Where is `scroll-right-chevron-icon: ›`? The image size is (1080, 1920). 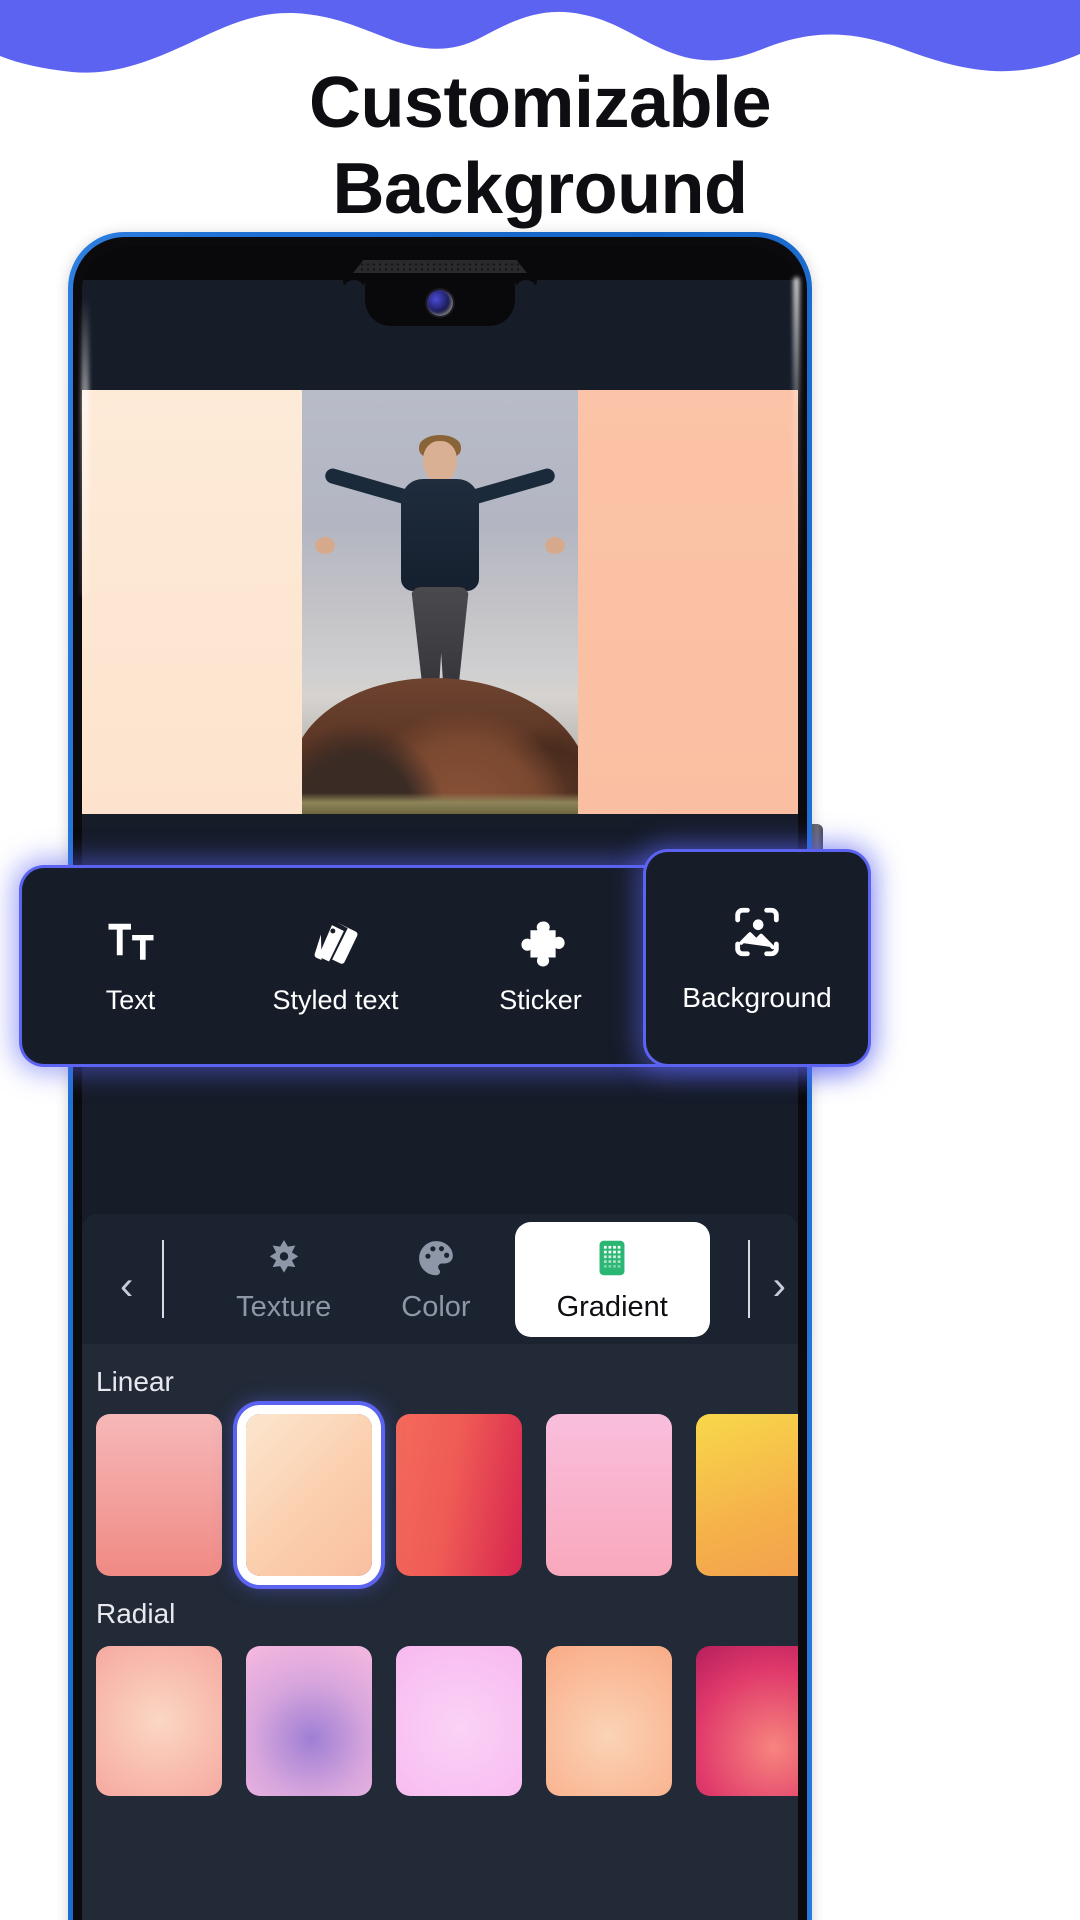 scroll-right-chevron-icon: › is located at coordinates (779, 1286).